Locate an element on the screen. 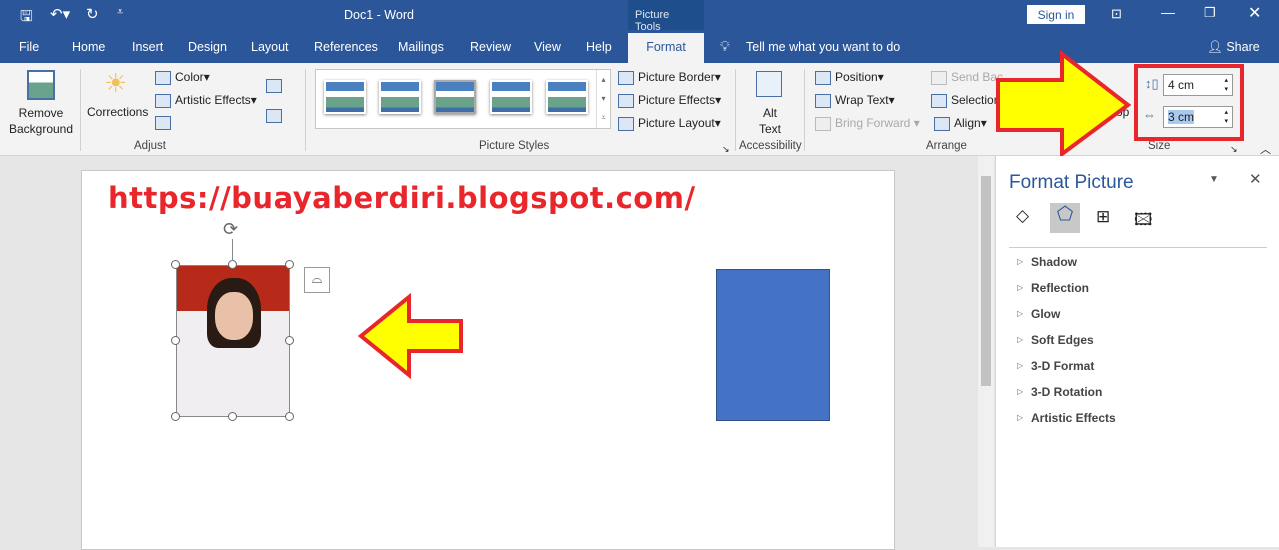  customize-qat-icon: ⩡ is located at coordinates (120, 12).